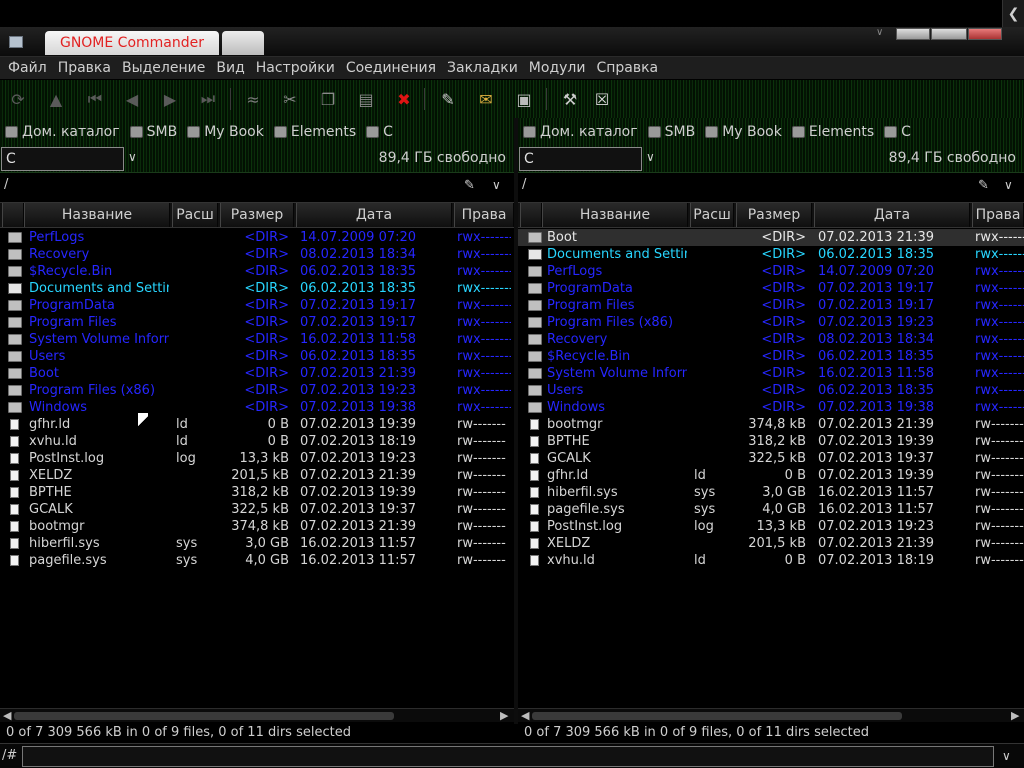 The height and width of the screenshot is (768, 1024). I want to click on table-row: Recovery <DIR> 08.02.2013 18:34 rwx-------, so click(257, 254).